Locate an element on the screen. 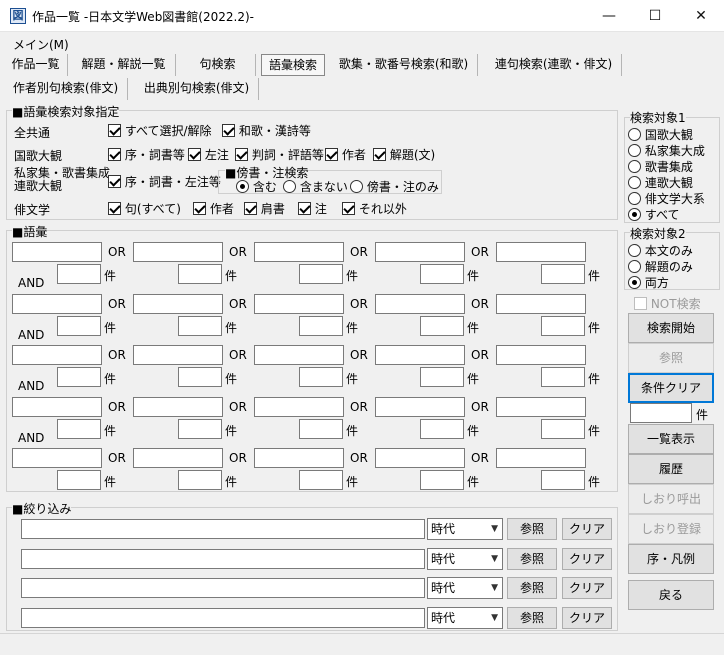 Image resolution: width=724 pixels, height=655 pixels. radio-target2-text: 本文のみ is located at coordinates (660, 250).